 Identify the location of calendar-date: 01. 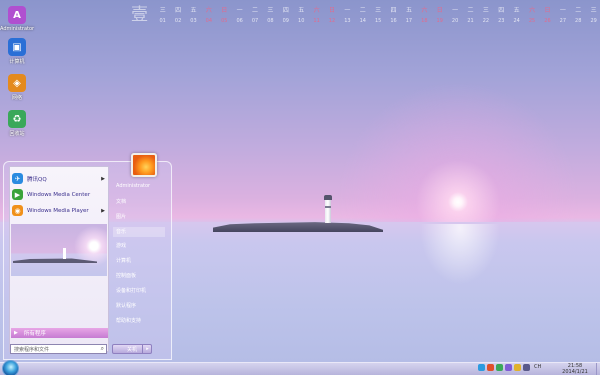
(162, 21).